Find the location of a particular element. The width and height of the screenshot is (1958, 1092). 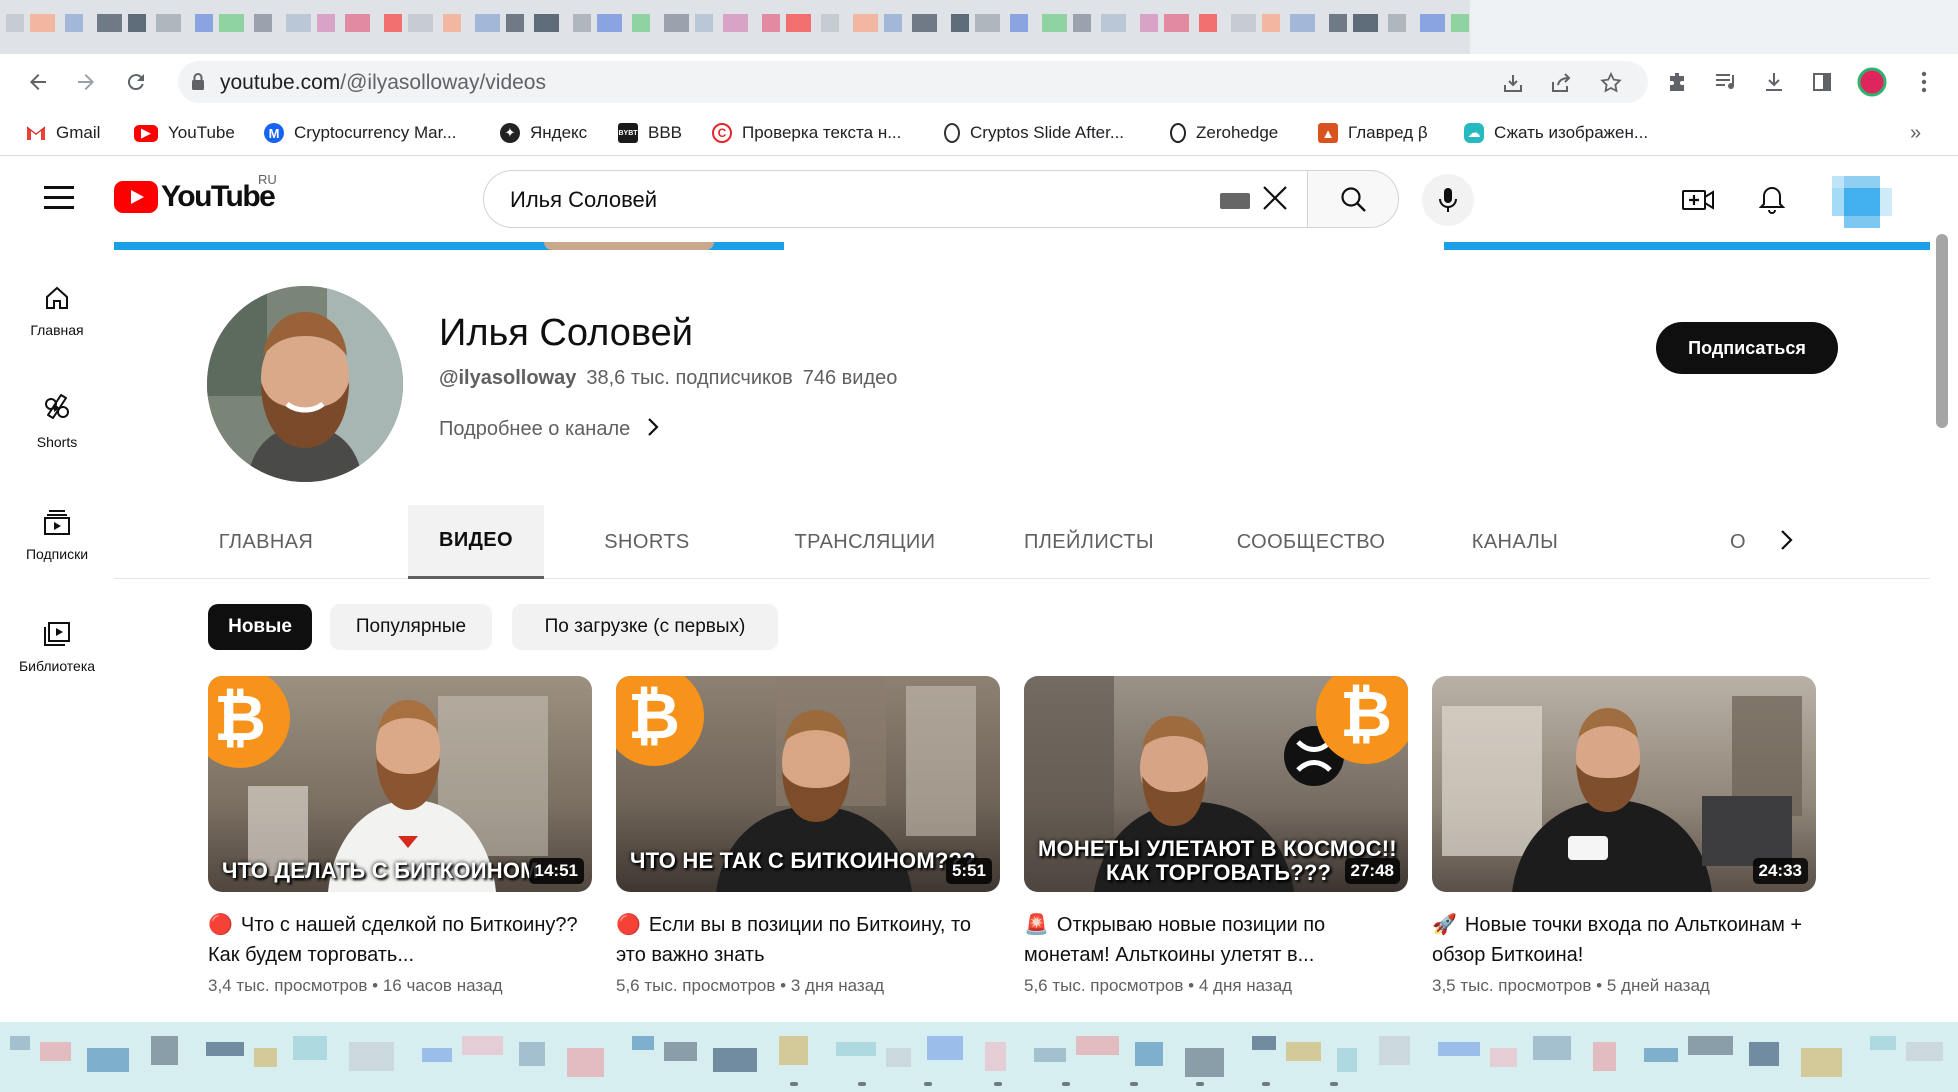

view-count: 3,4 тыс. просмотров is located at coordinates (288, 985).